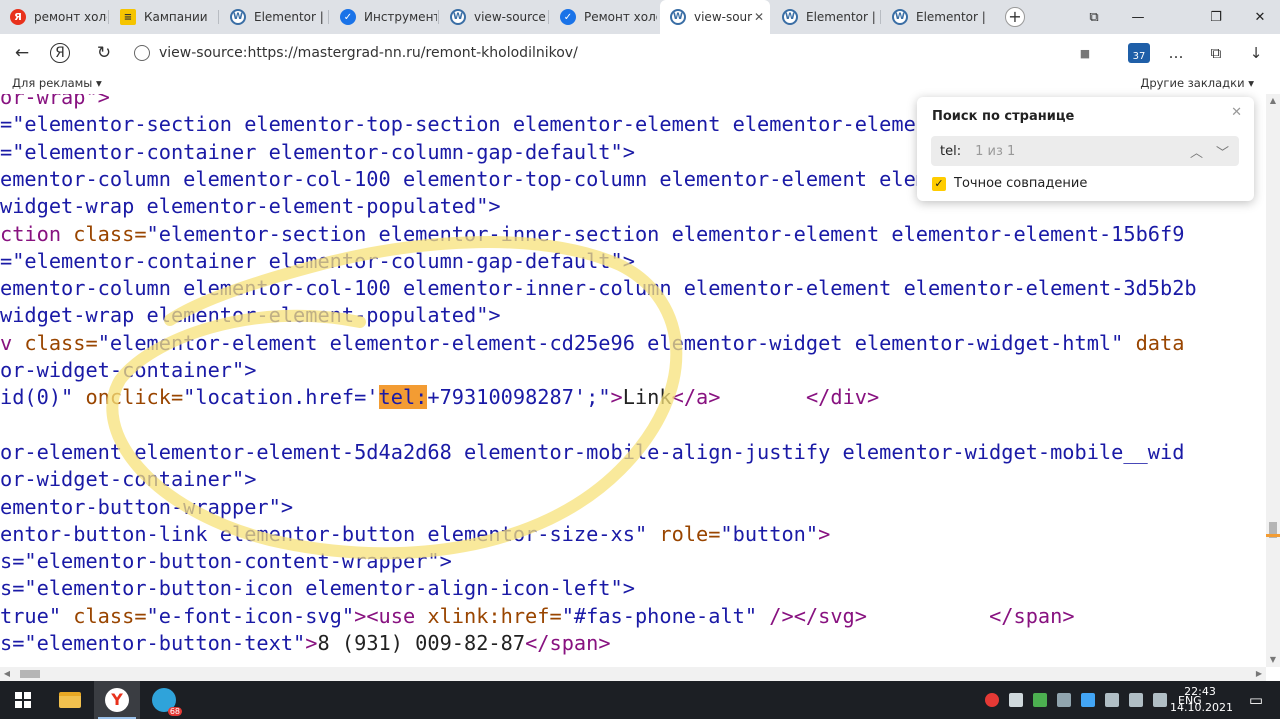 The width and height of the screenshot is (1280, 719). What do you see at coordinates (1085, 53) in the screenshot?
I see `bookmark-icon: ■` at bounding box center [1085, 53].